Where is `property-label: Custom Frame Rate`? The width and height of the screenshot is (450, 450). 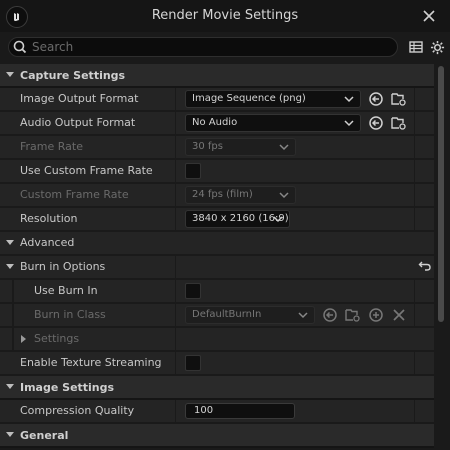
property-label: Custom Frame Rate is located at coordinates (74, 194).